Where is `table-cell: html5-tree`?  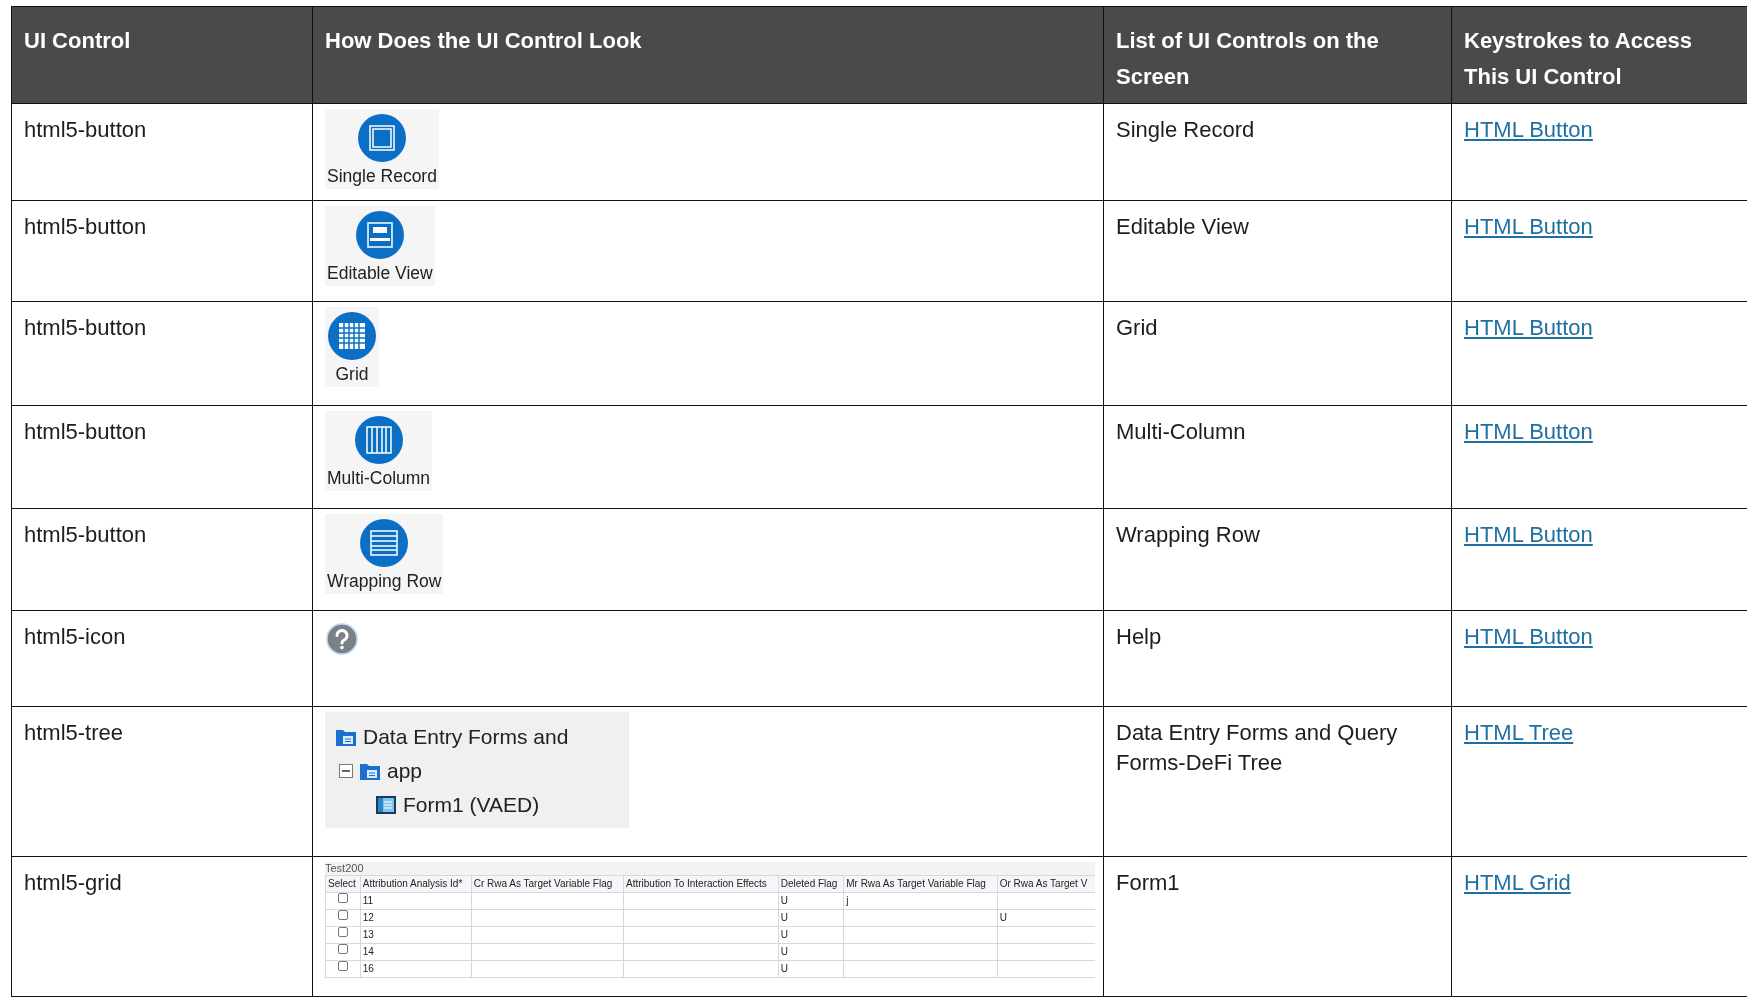 table-cell: html5-tree is located at coordinates (162, 781).